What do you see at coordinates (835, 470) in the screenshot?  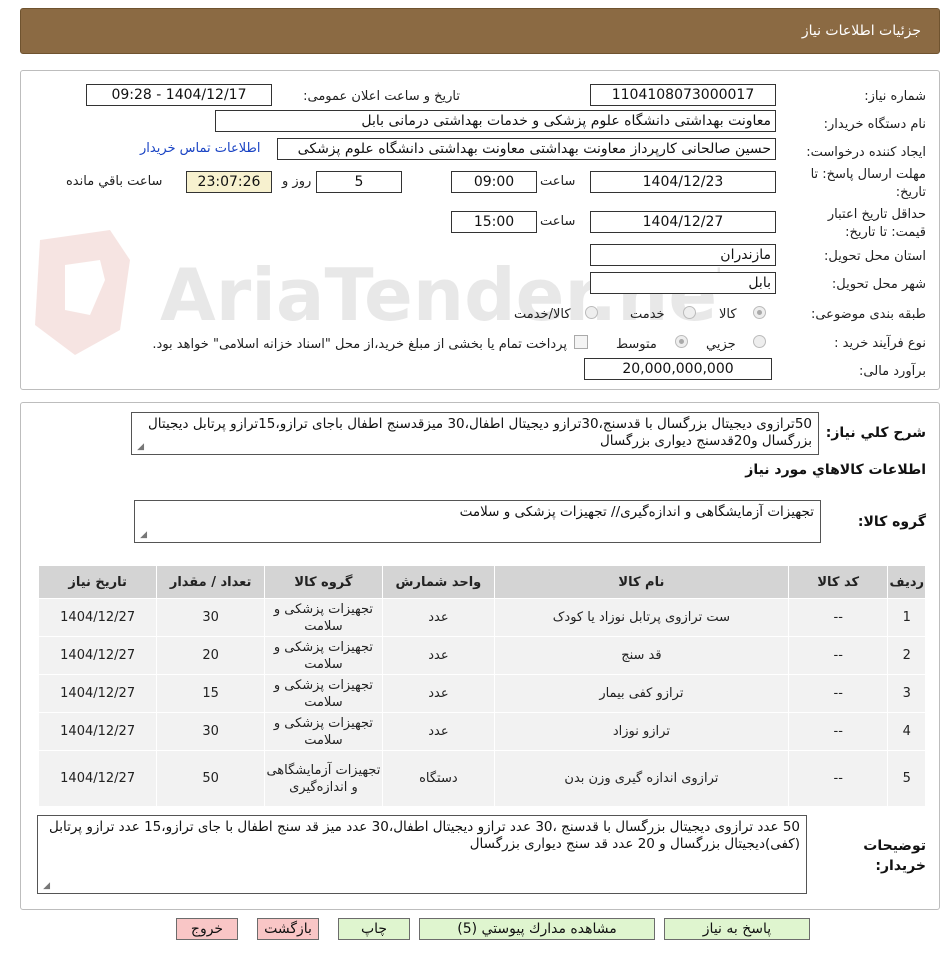 I see `goods-section-title: اطلاعات كالاهاي مورد نياز` at bounding box center [835, 470].